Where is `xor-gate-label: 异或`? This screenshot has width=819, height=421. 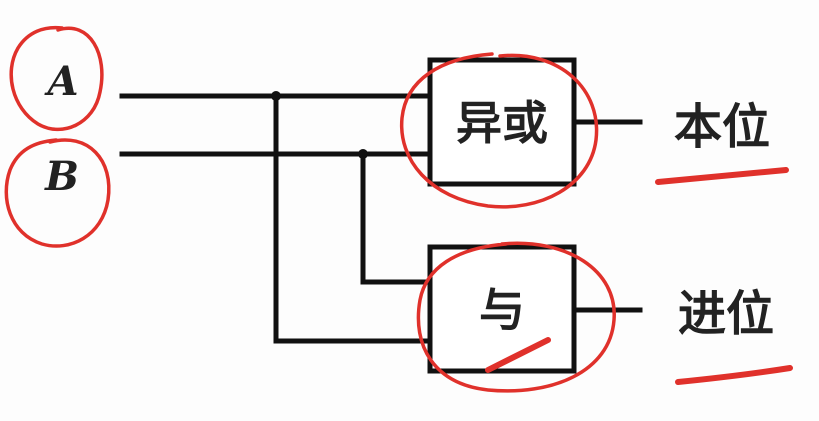 xor-gate-label: 异或 is located at coordinates (502, 123).